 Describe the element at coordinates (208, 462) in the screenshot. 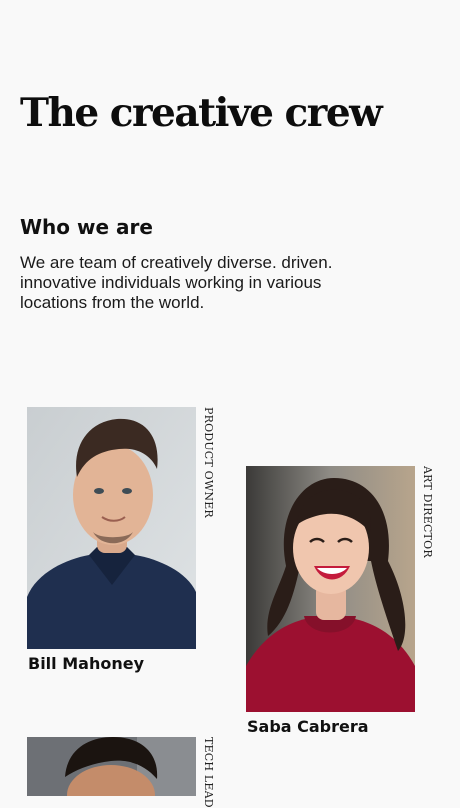

I see `team-member-role: PRODUCT OWNER` at that location.